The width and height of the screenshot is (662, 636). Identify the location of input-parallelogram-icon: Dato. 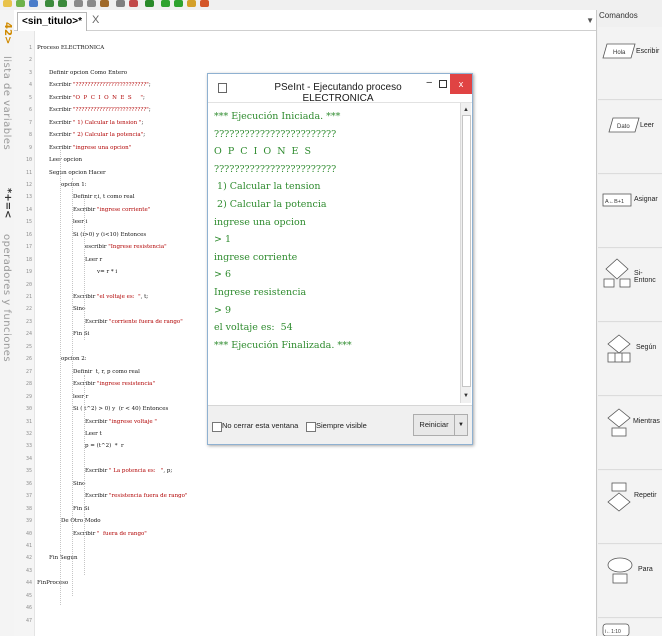
(624, 125).